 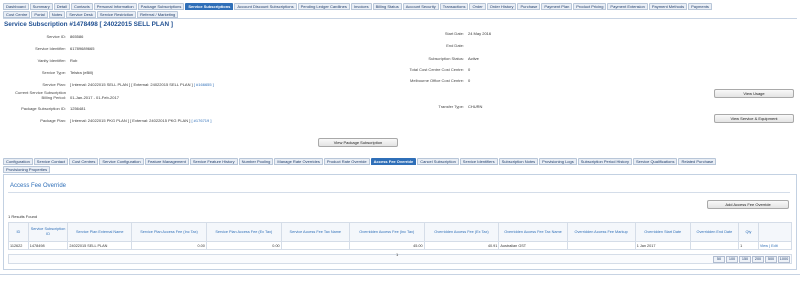 I want to click on vanity-identifier-label: Vanity Identifier:, so click(x=51, y=60).